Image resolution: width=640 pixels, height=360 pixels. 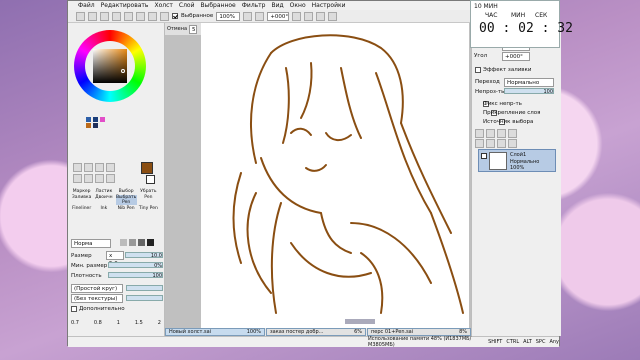 I want to click on tool-nib-pen: Nib Pen, so click(x=126, y=208).